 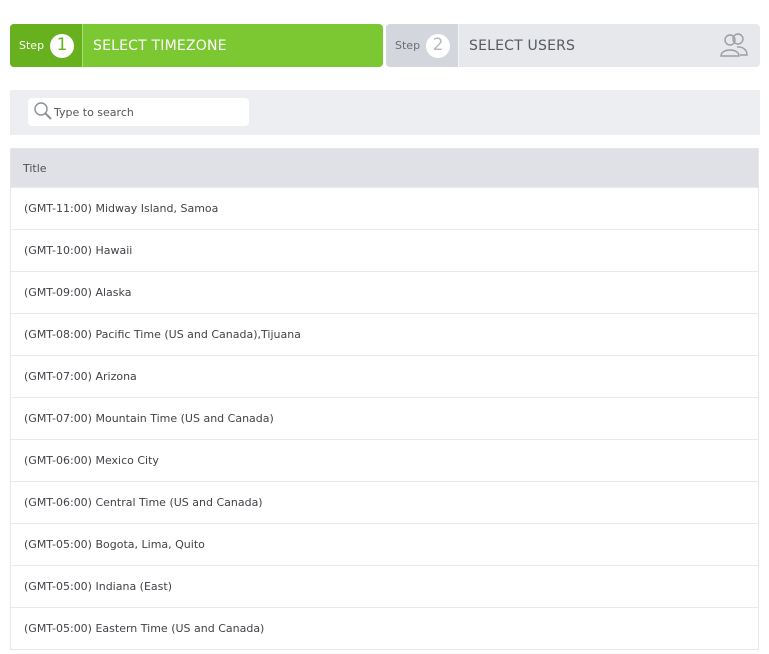 I want to click on table-row: (GMT-11:00) Midway Island, Samoa, so click(x=384, y=208).